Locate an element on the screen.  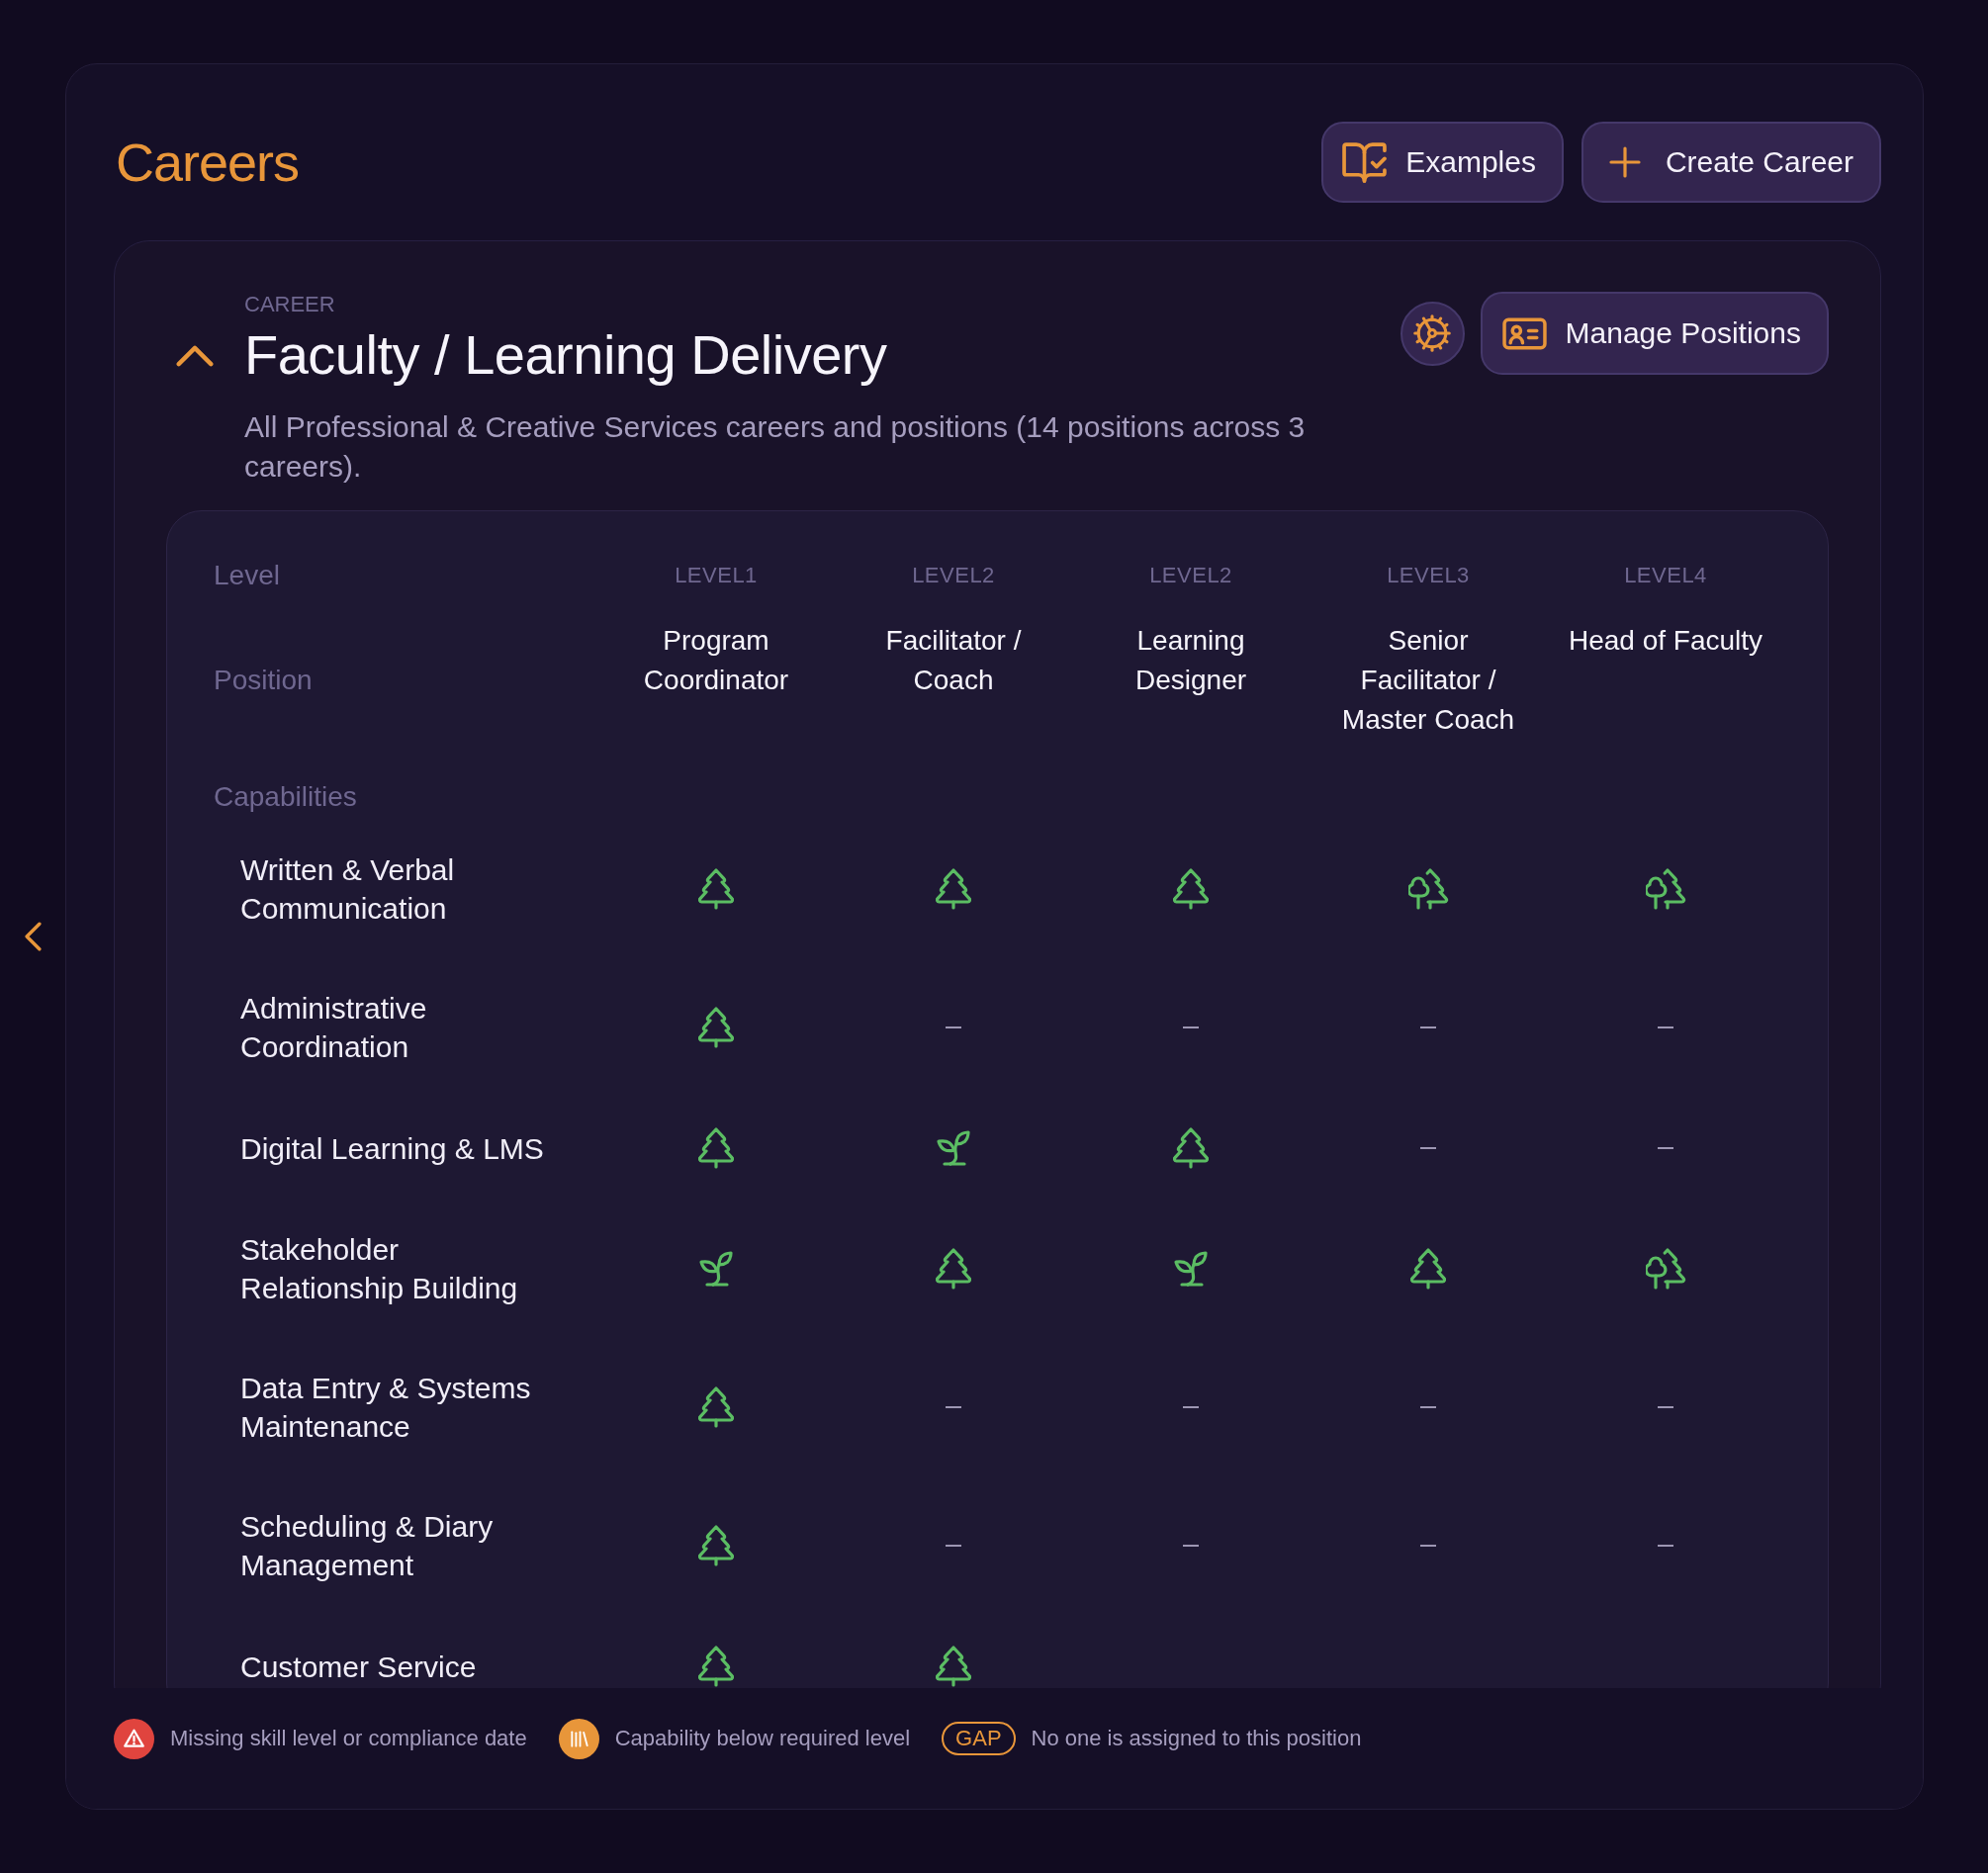
legend-text: Missing skill level or compliance date is located at coordinates (348, 1738).